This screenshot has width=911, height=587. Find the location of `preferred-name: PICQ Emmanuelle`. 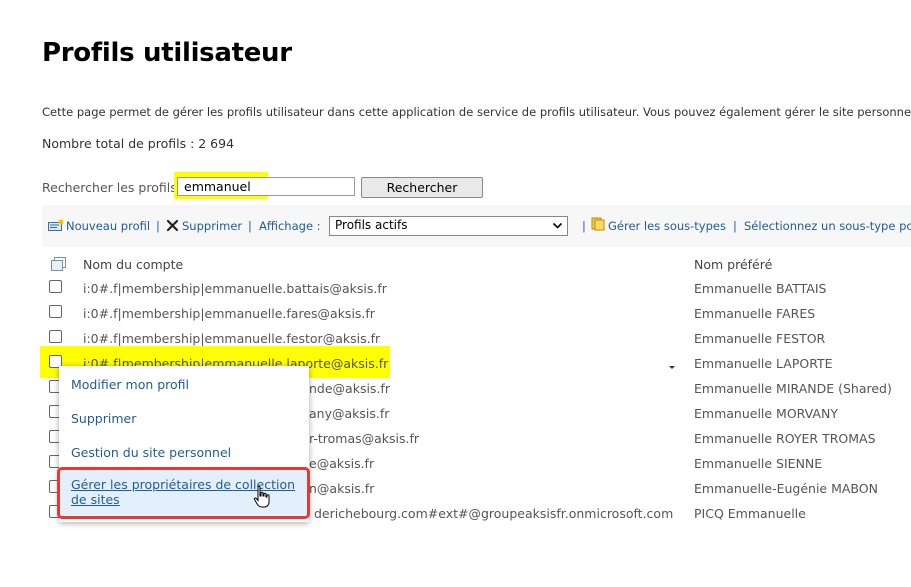

preferred-name: PICQ Emmanuelle is located at coordinates (750, 513).